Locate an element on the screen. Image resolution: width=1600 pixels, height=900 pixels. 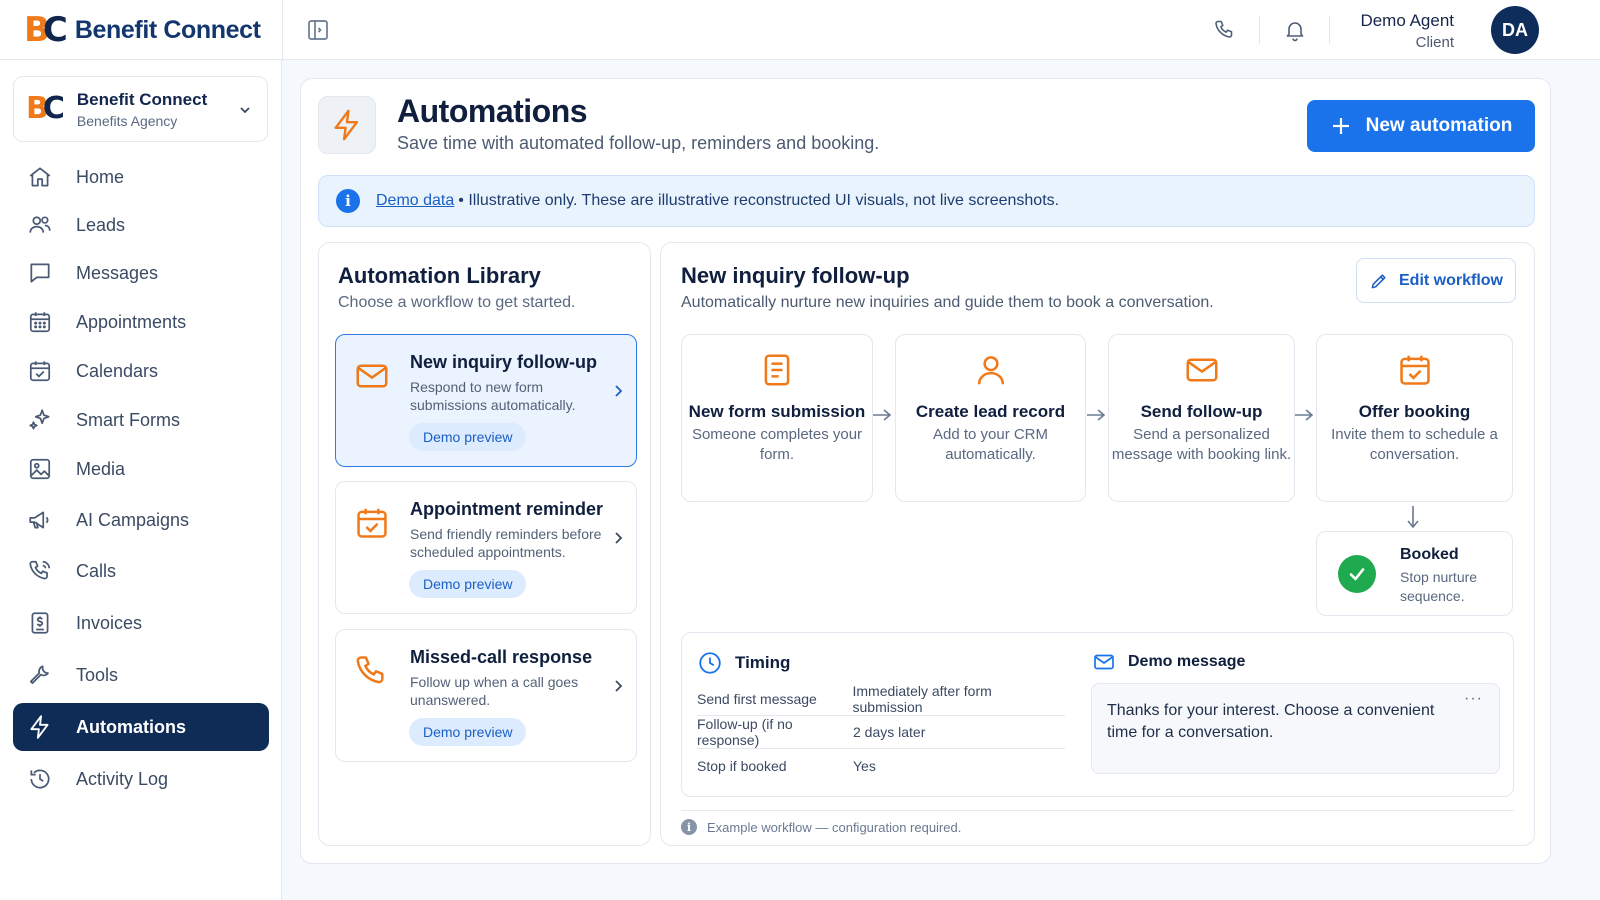
sidebar-item-media: Media is located at coordinates (141, 469).